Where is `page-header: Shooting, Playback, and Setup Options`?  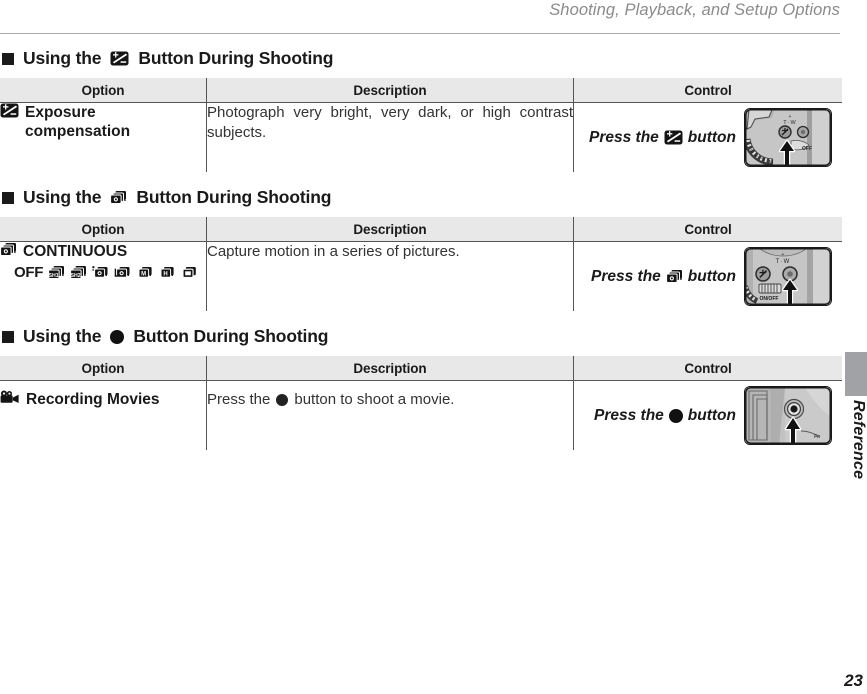
page-header: Shooting, Playback, and Setup Options is located at coordinates (420, 20).